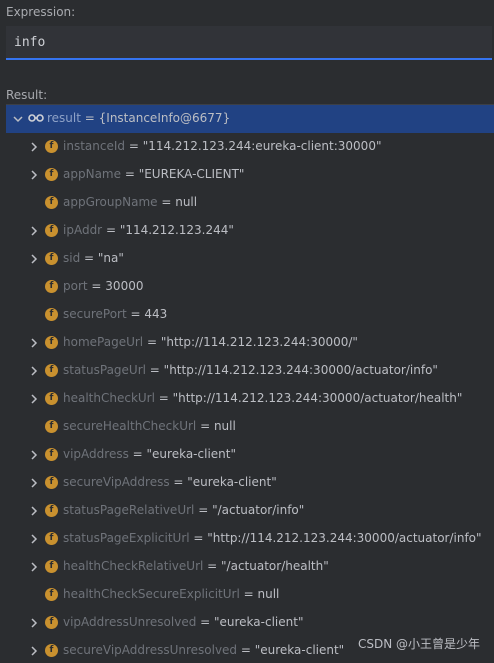 This screenshot has height=663, width=494. I want to click on field-row: f healthCheckSecureExplicitUrl = null, so click(250, 595).